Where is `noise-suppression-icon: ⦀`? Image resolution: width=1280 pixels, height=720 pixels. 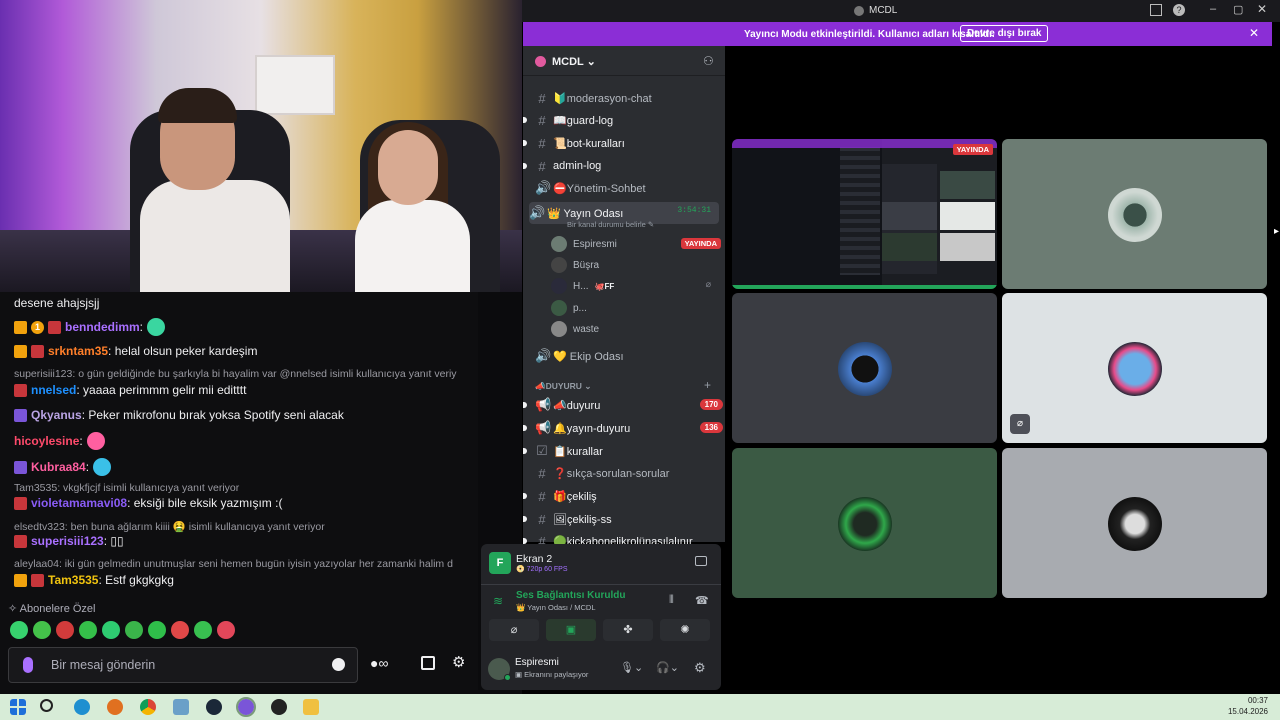
noise-suppression-icon: ⦀ is located at coordinates (671, 600).